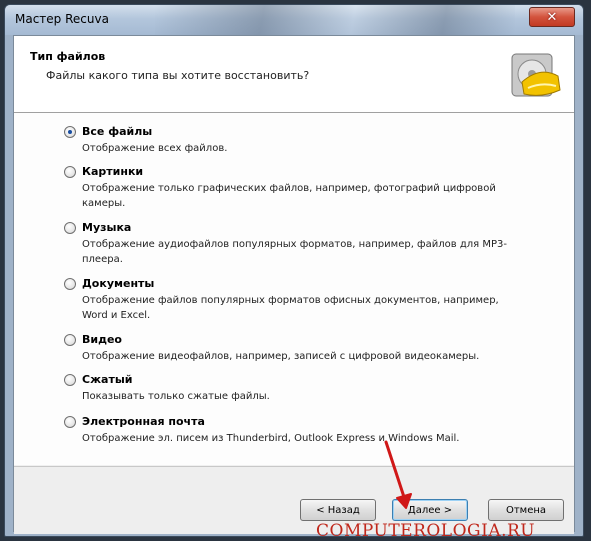 The width and height of the screenshot is (591, 541). Describe the element at coordinates (113, 171) in the screenshot. I see `option-label: Картинки` at that location.